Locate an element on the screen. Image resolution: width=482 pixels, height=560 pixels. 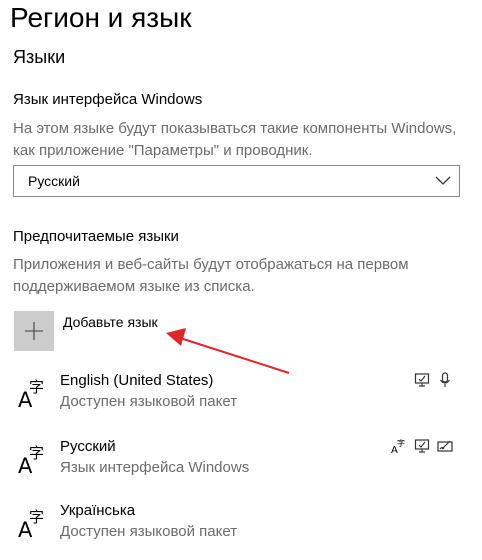
handwriting-icon is located at coordinates (445, 446).